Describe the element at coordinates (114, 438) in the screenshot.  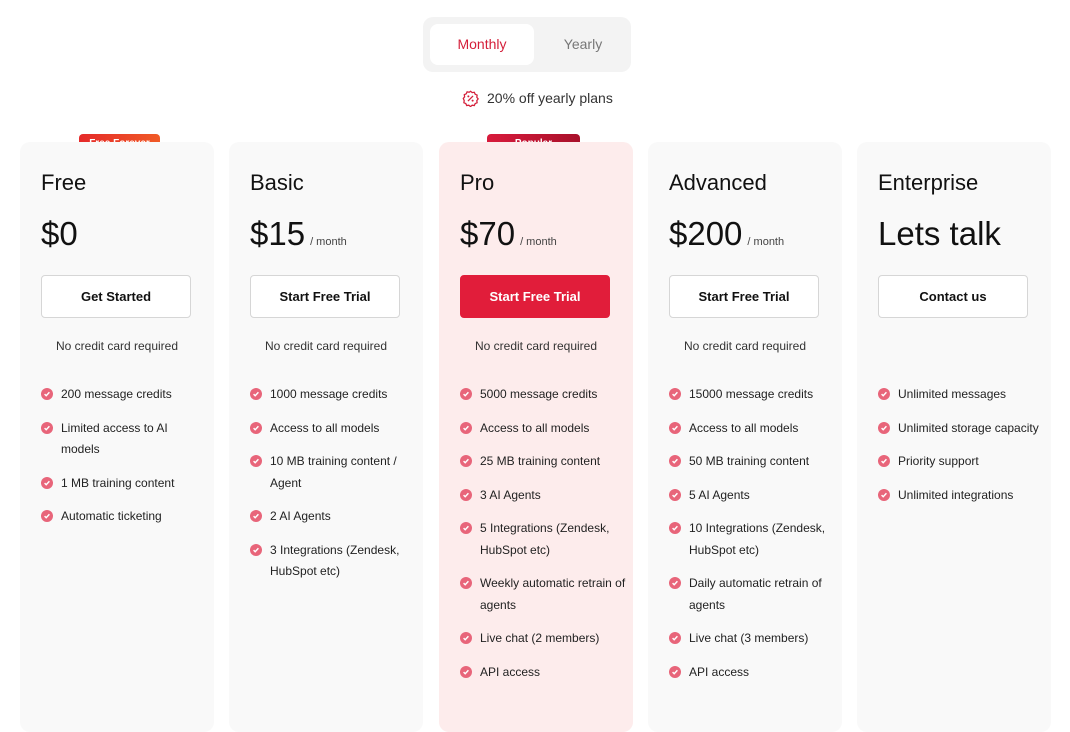
I see `feature-text: Limited access to AI models` at that location.